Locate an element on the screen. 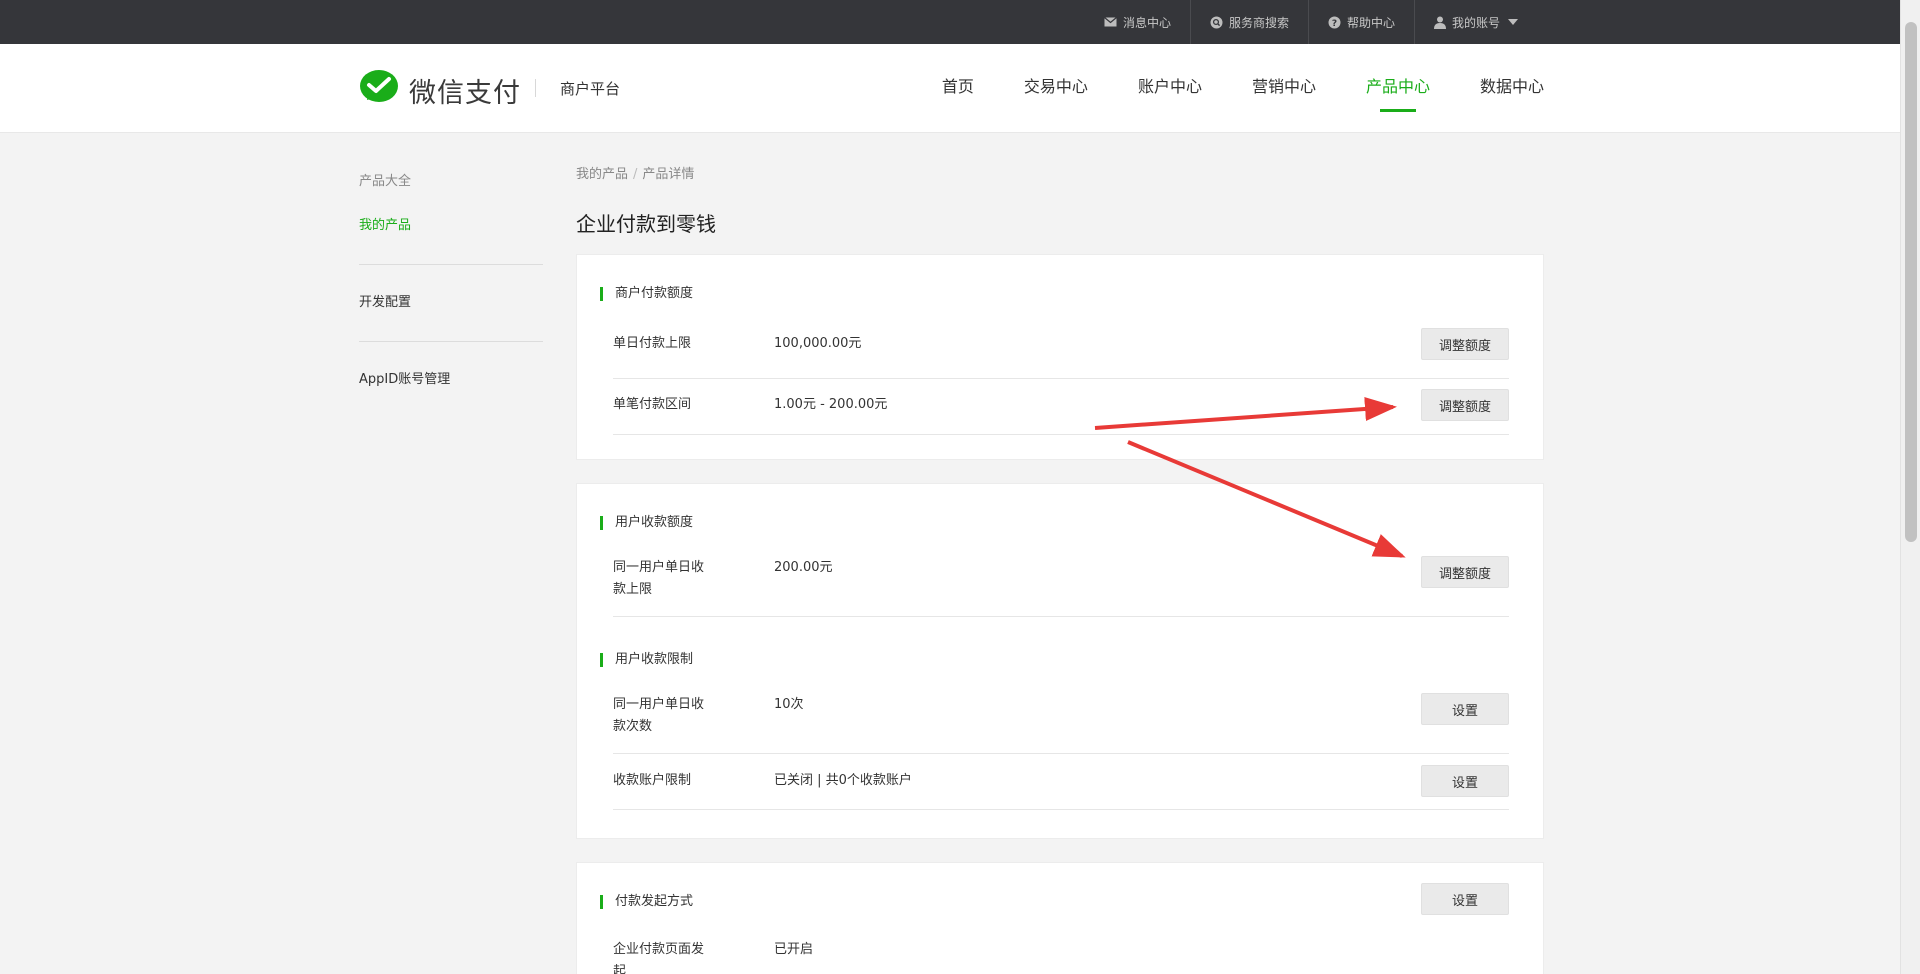 Image resolution: width=1920 pixels, height=974 pixels. wechat-pay-logo: 微信支付 is located at coordinates (440, 90).